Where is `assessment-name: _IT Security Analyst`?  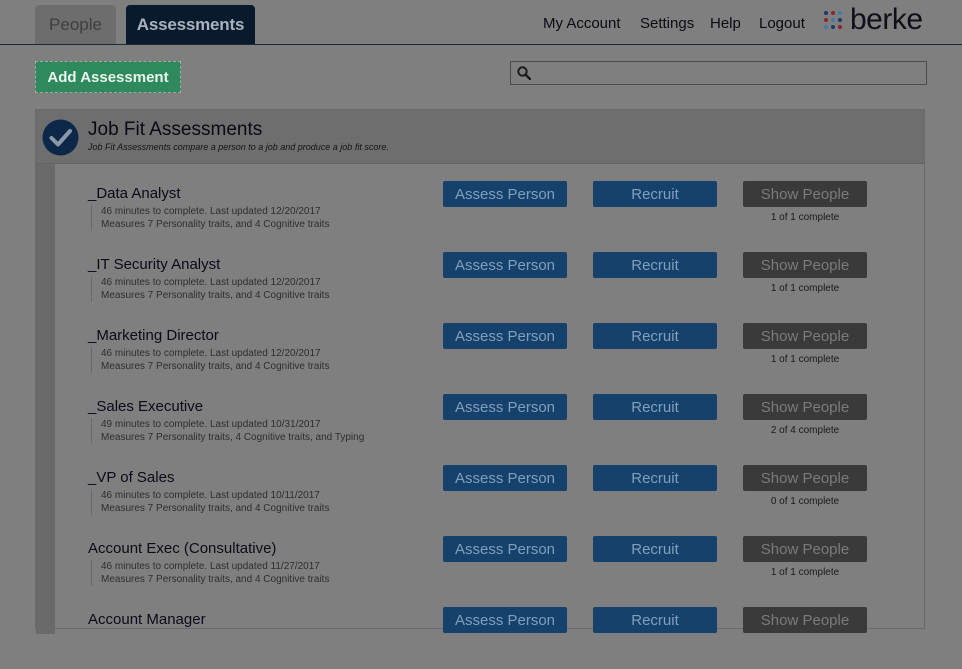 assessment-name: _IT Security Analyst is located at coordinates (154, 264).